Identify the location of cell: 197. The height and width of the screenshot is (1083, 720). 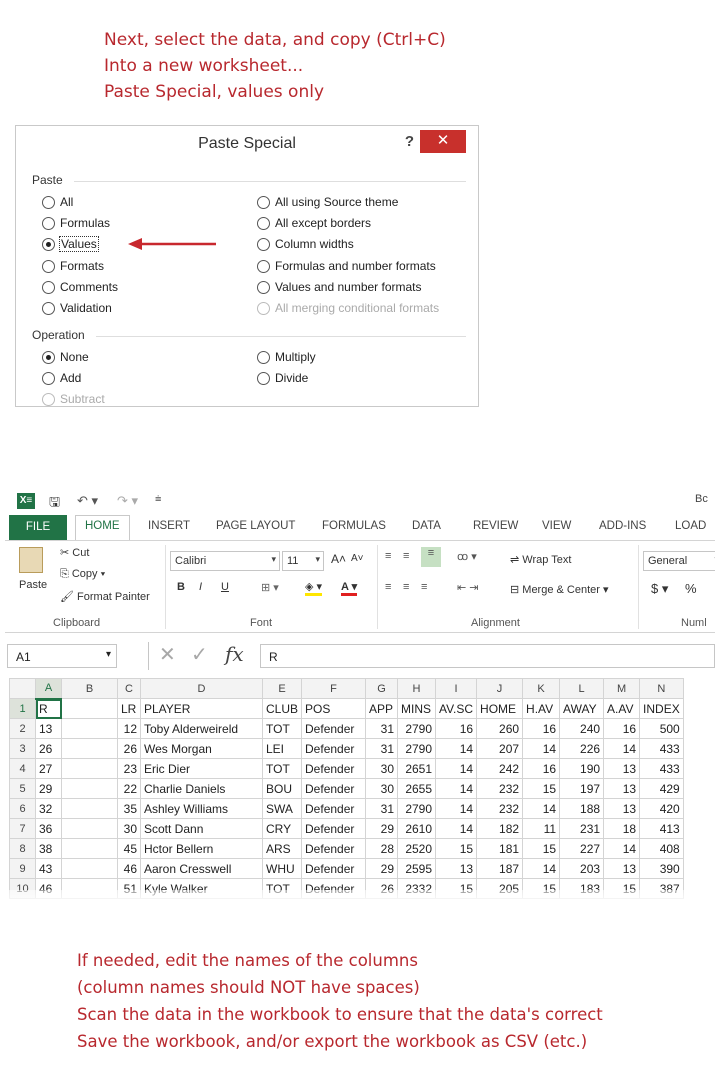
(582, 788).